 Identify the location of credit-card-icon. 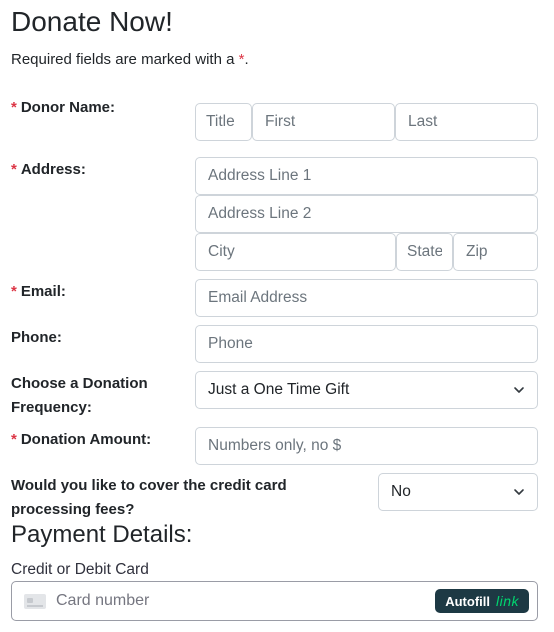
(35, 601).